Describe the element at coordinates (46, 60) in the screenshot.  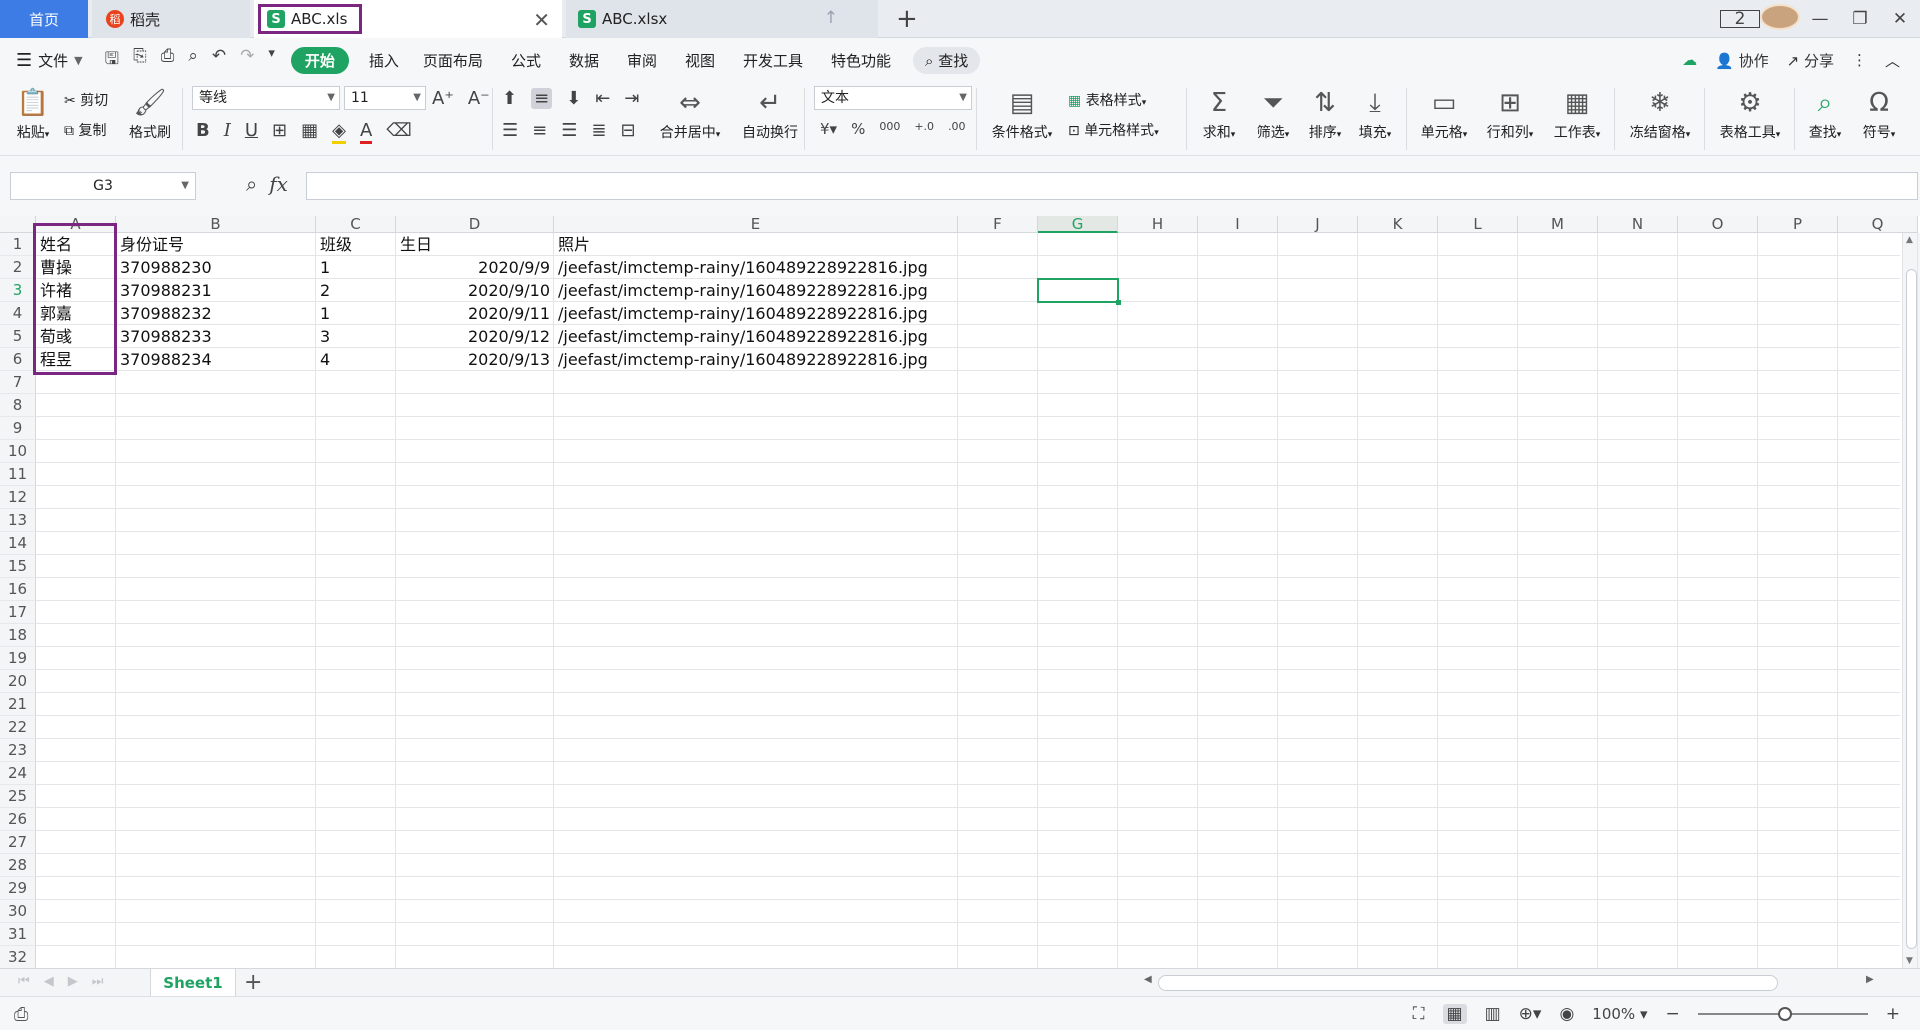
I see `file-menu-button: ☰ 文件 ▼` at that location.